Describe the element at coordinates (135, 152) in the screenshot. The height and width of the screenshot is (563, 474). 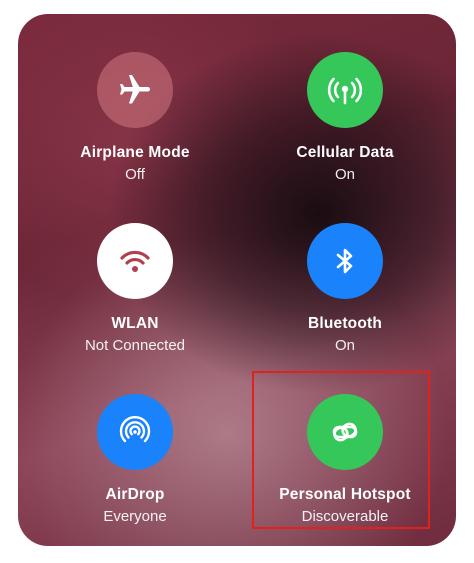
I see `airplane-mode-title: Airplane Mode` at that location.